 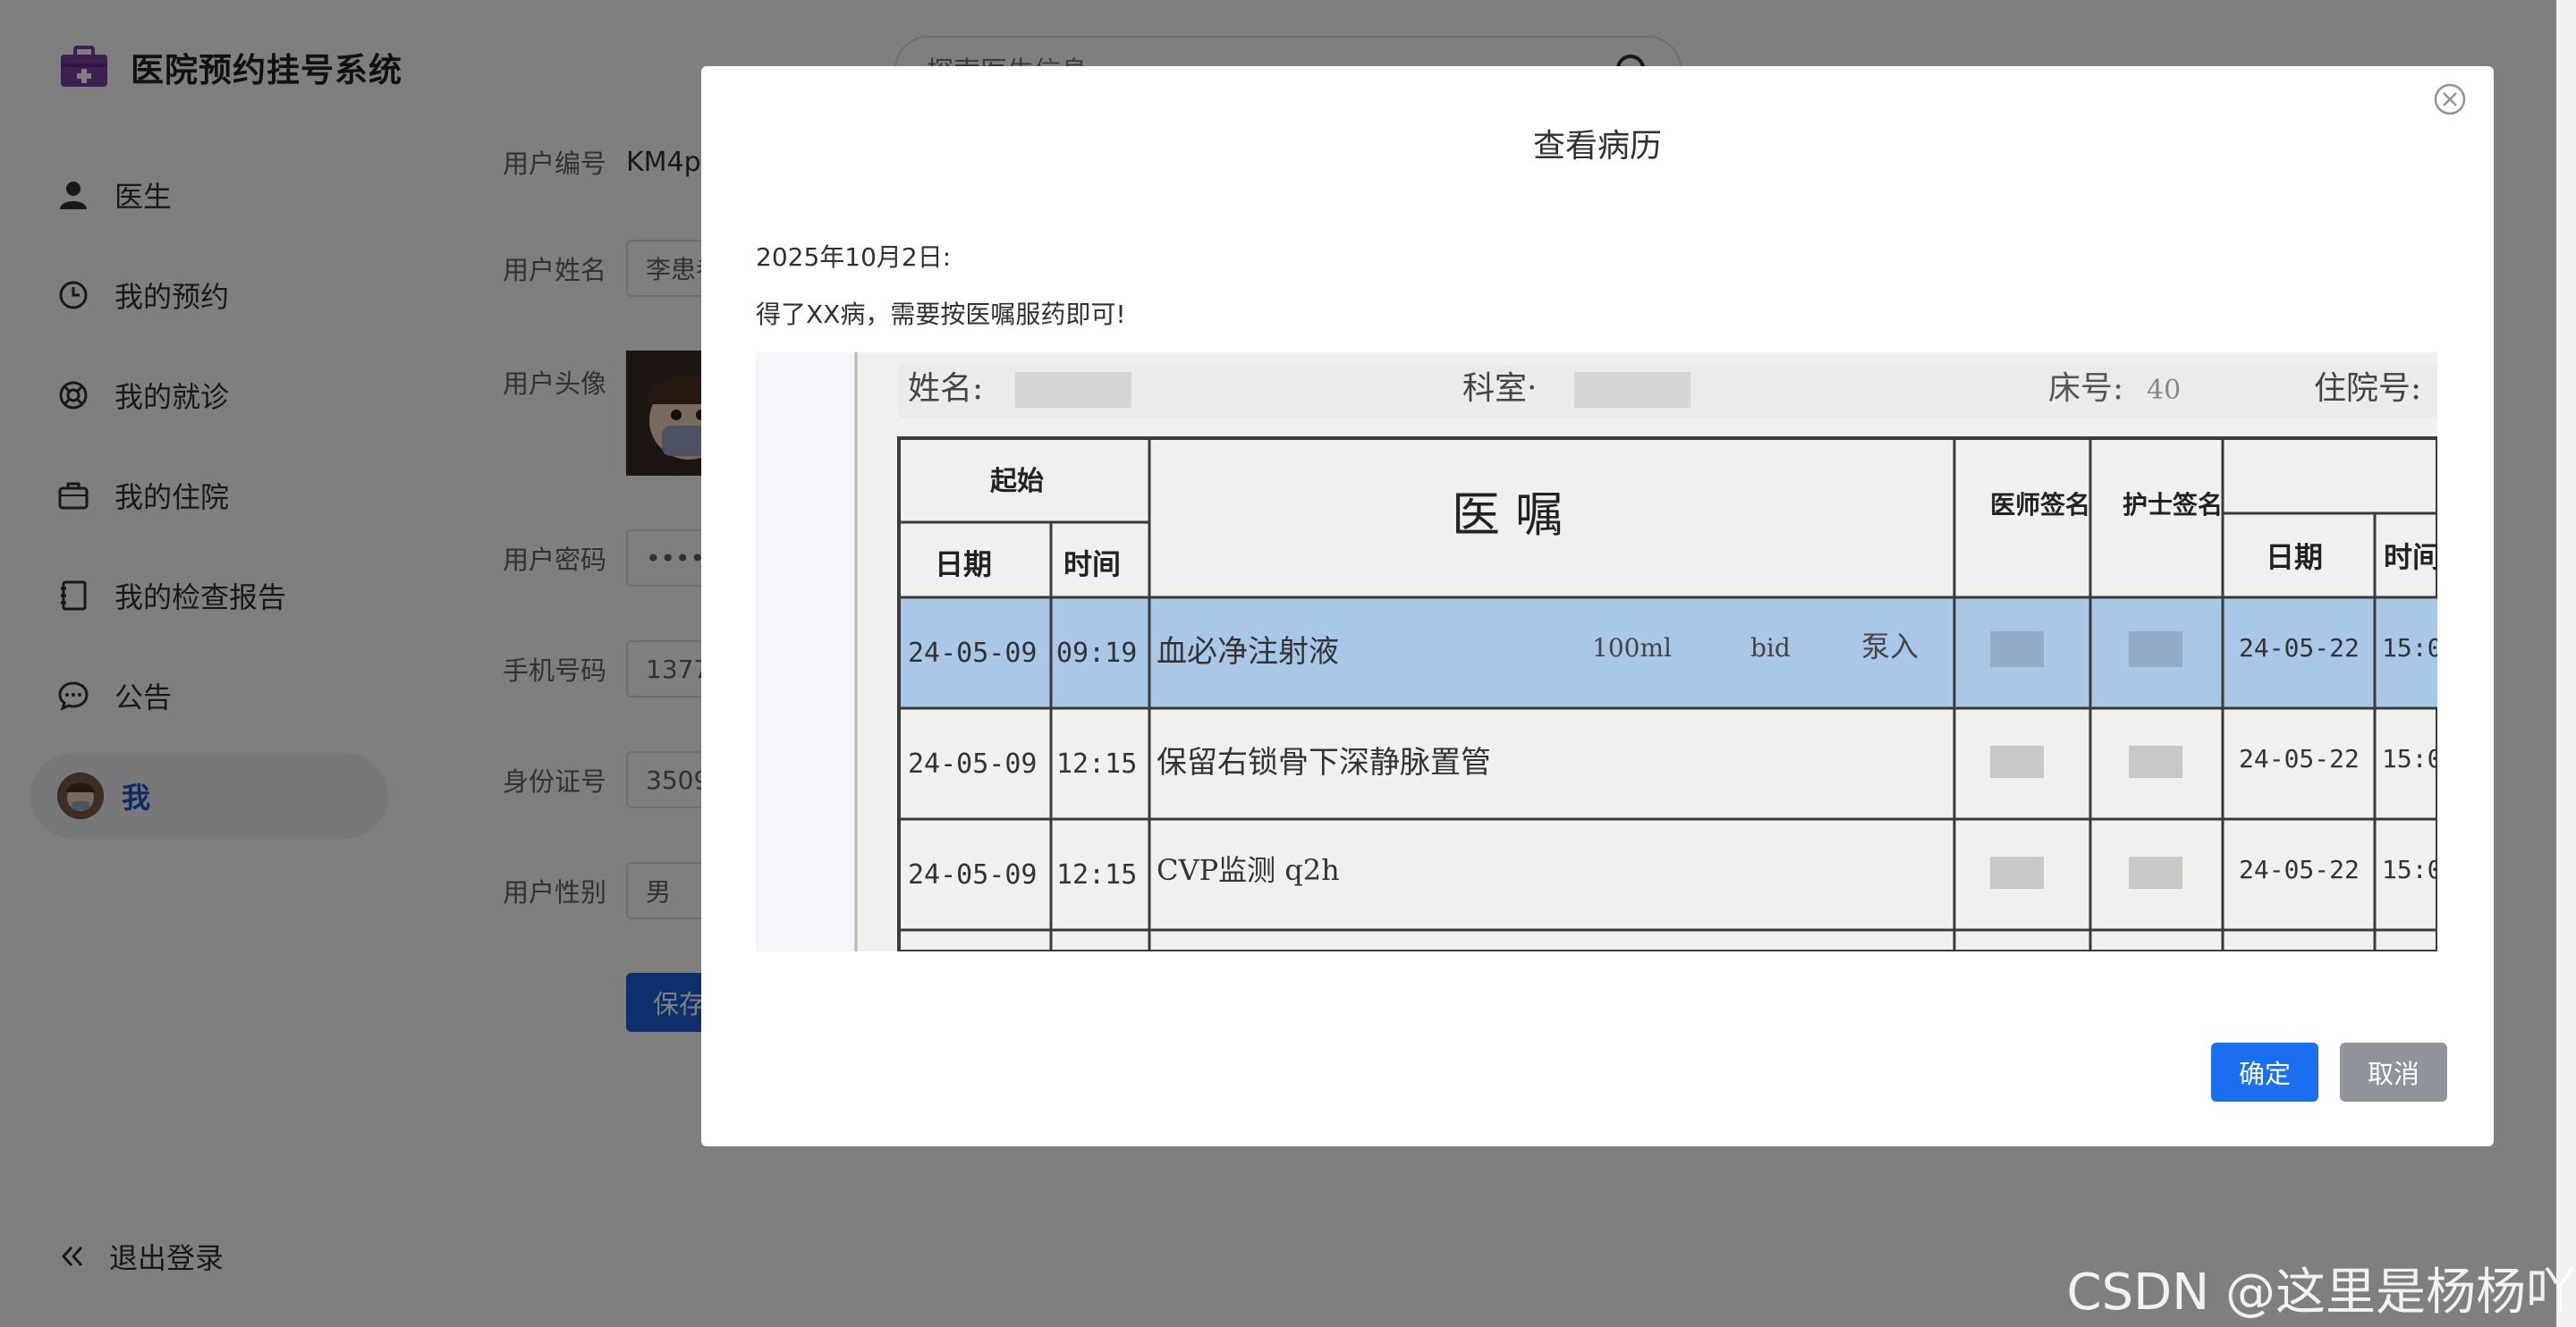 I want to click on col-end-time: 时间, so click(x=2410, y=557).